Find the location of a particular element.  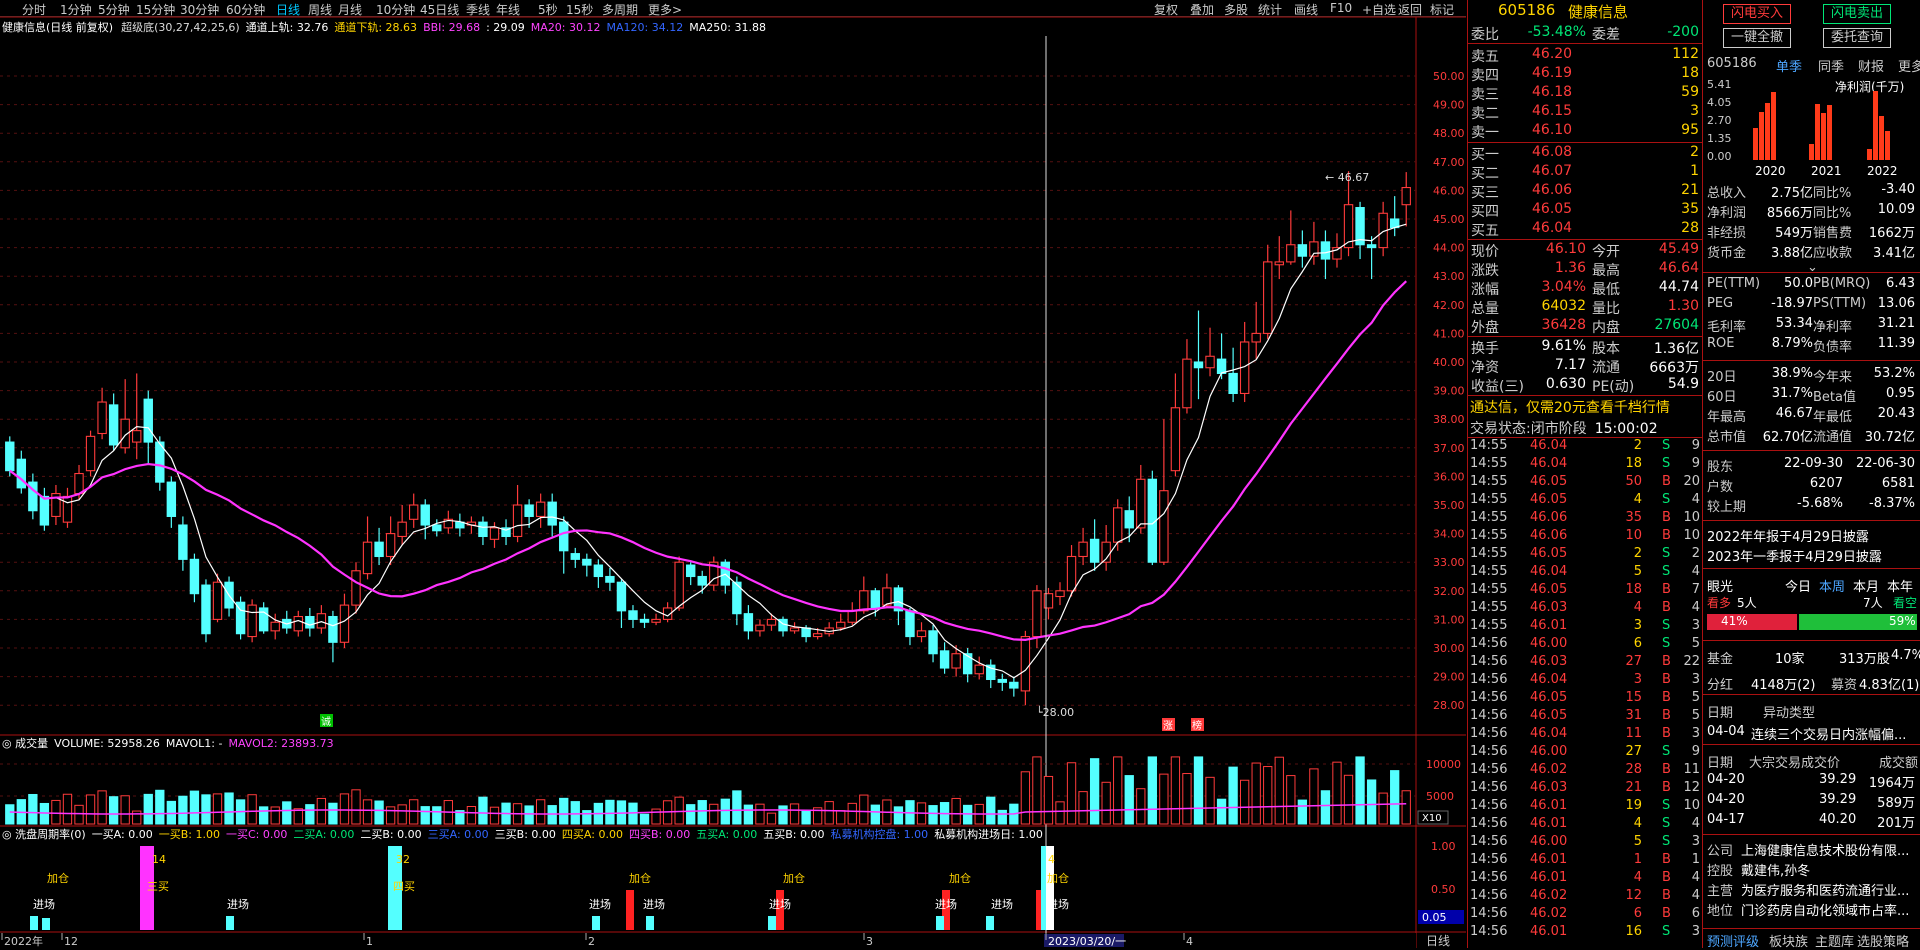

fin-label: 非经损 is located at coordinates (1727, 233).